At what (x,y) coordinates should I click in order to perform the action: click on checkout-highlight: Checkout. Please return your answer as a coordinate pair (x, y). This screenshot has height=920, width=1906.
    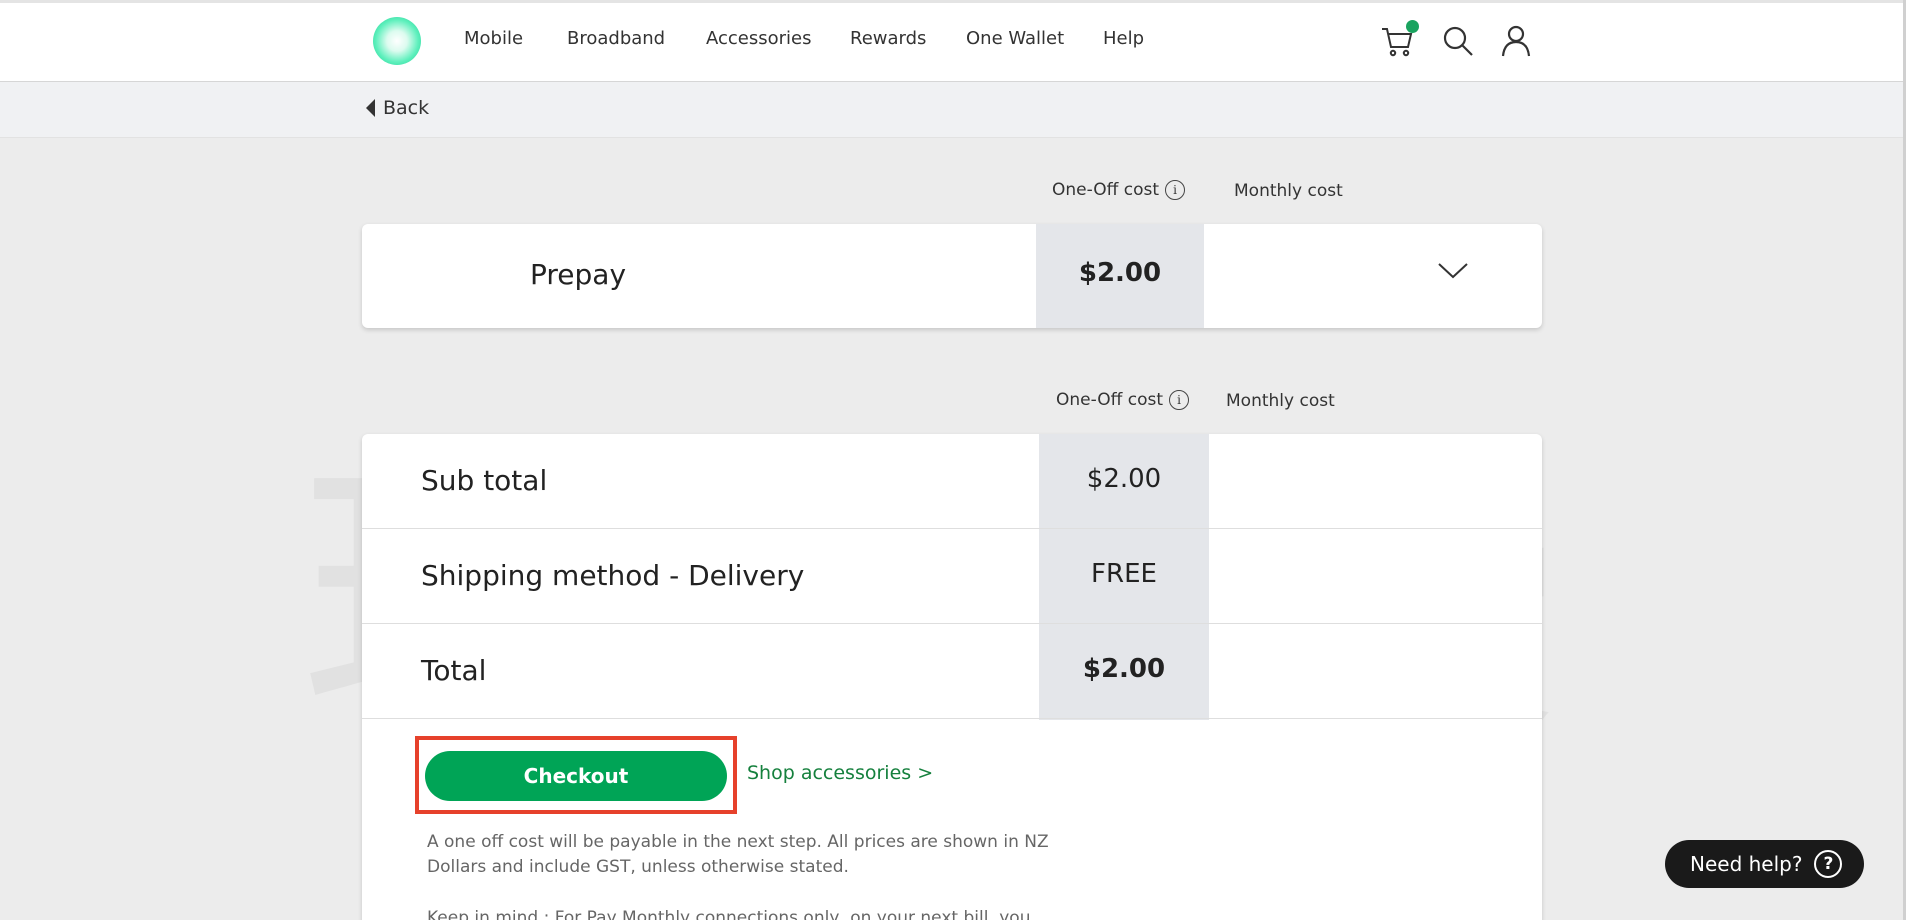
    Looking at the image, I should click on (576, 775).